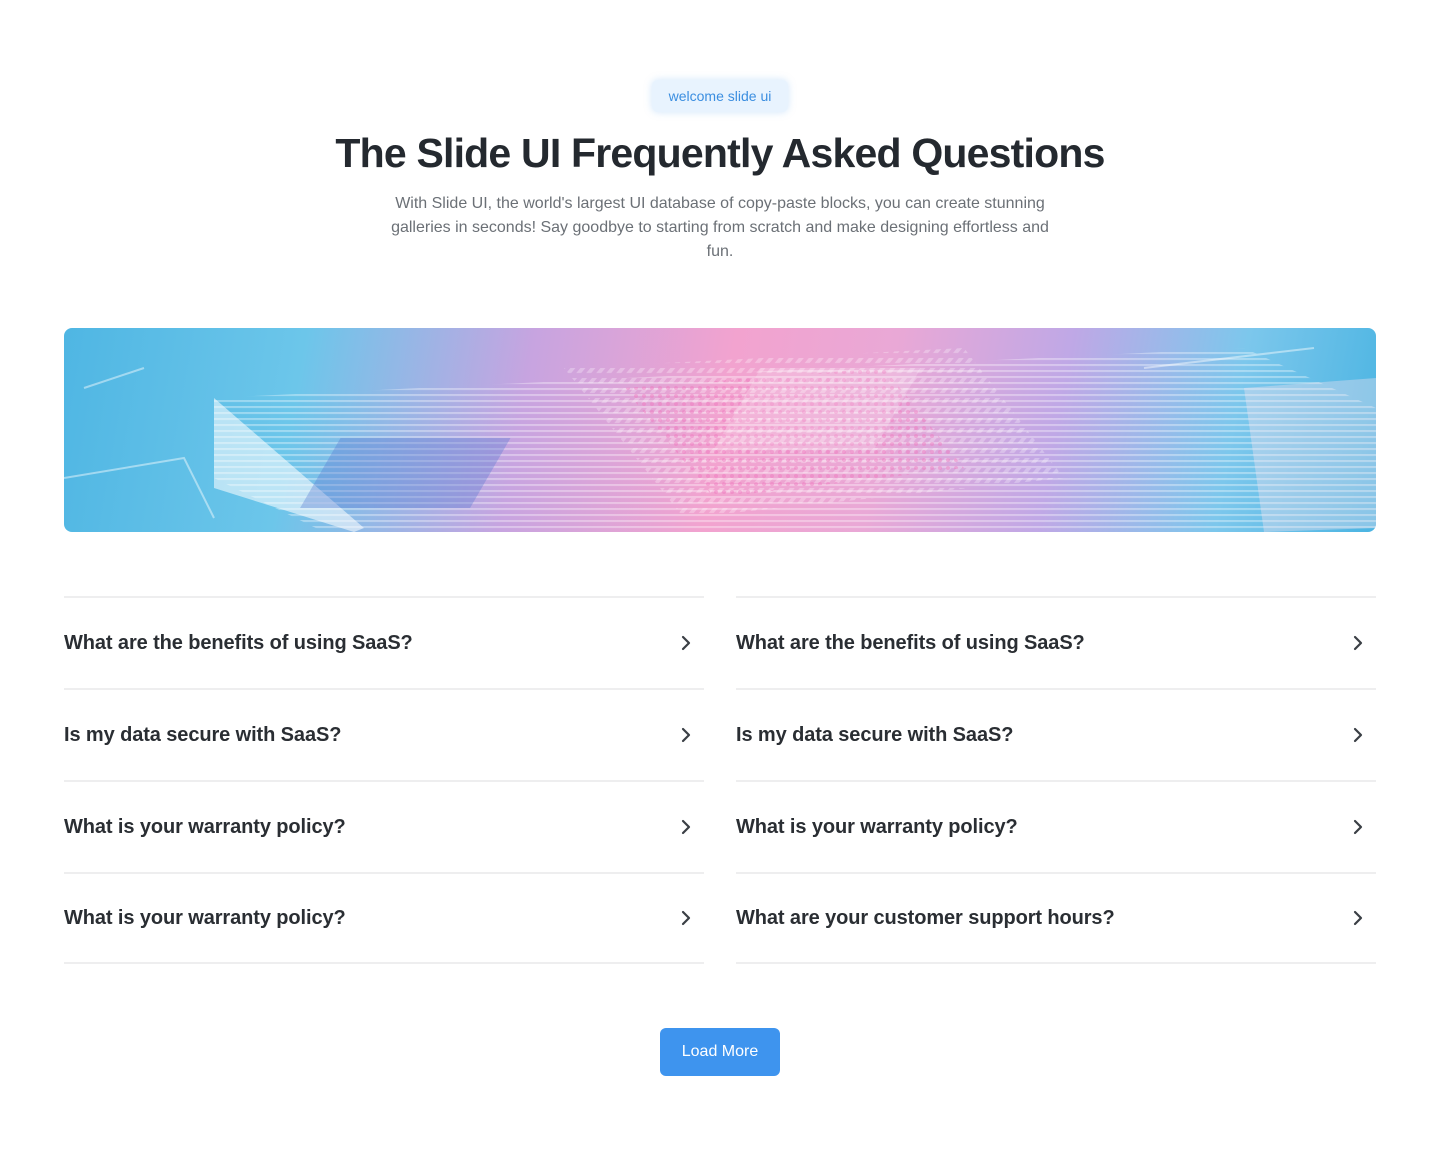  Describe the element at coordinates (925, 917) in the screenshot. I see `faq-question: What are your customer support hours?` at that location.